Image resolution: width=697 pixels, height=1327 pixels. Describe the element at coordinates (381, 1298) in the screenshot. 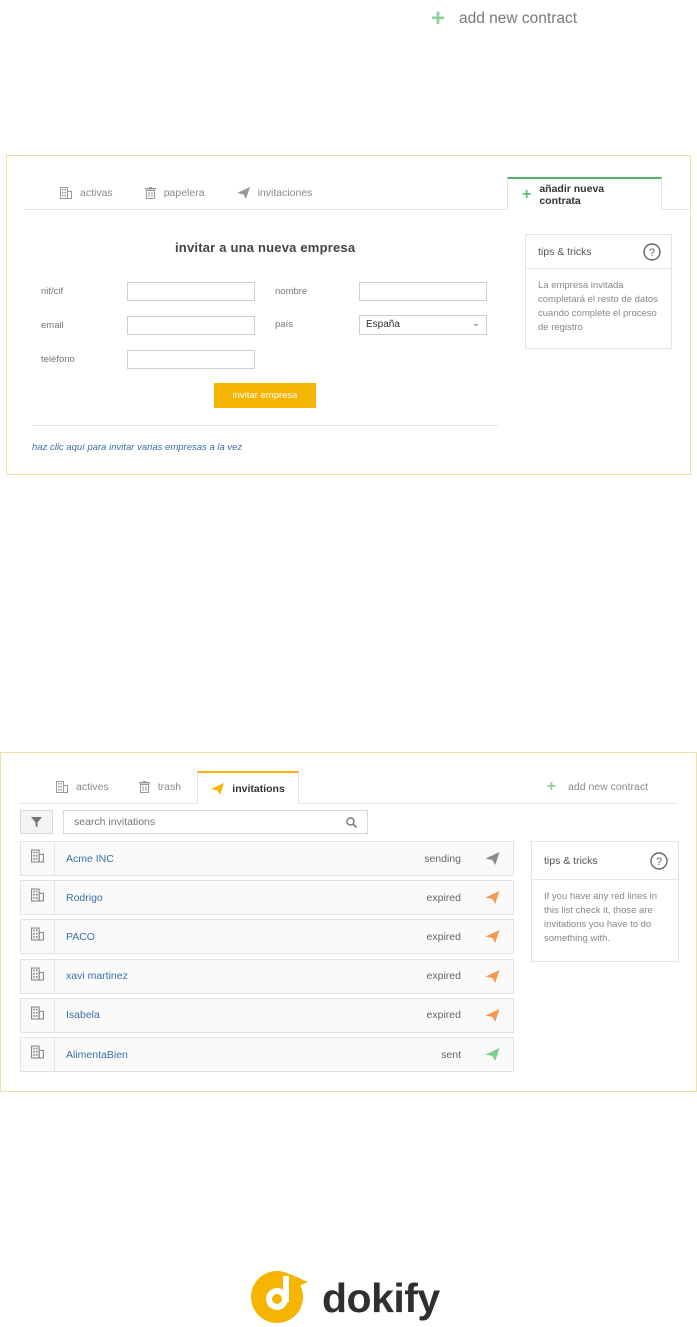

I see `dokify-logo-wordmark: dokify` at that location.